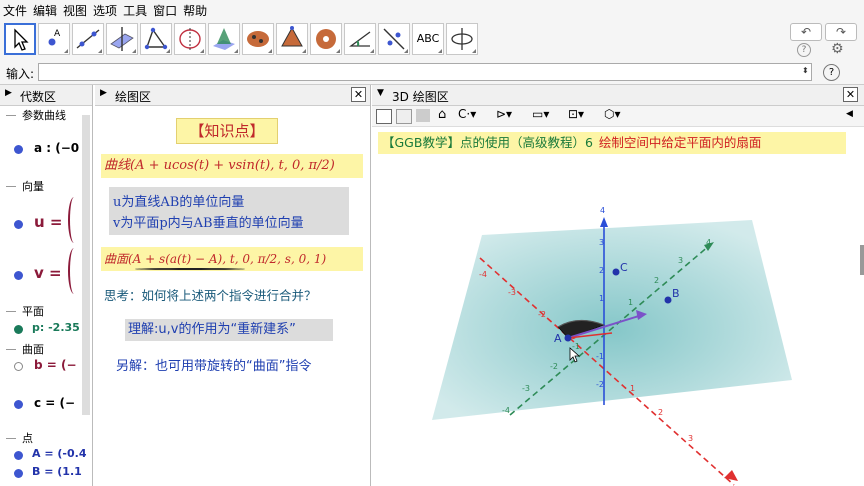 Image resolution: width=864 pixels, height=486 pixels. I want to click on category-vector: 向量, so click(33, 186).